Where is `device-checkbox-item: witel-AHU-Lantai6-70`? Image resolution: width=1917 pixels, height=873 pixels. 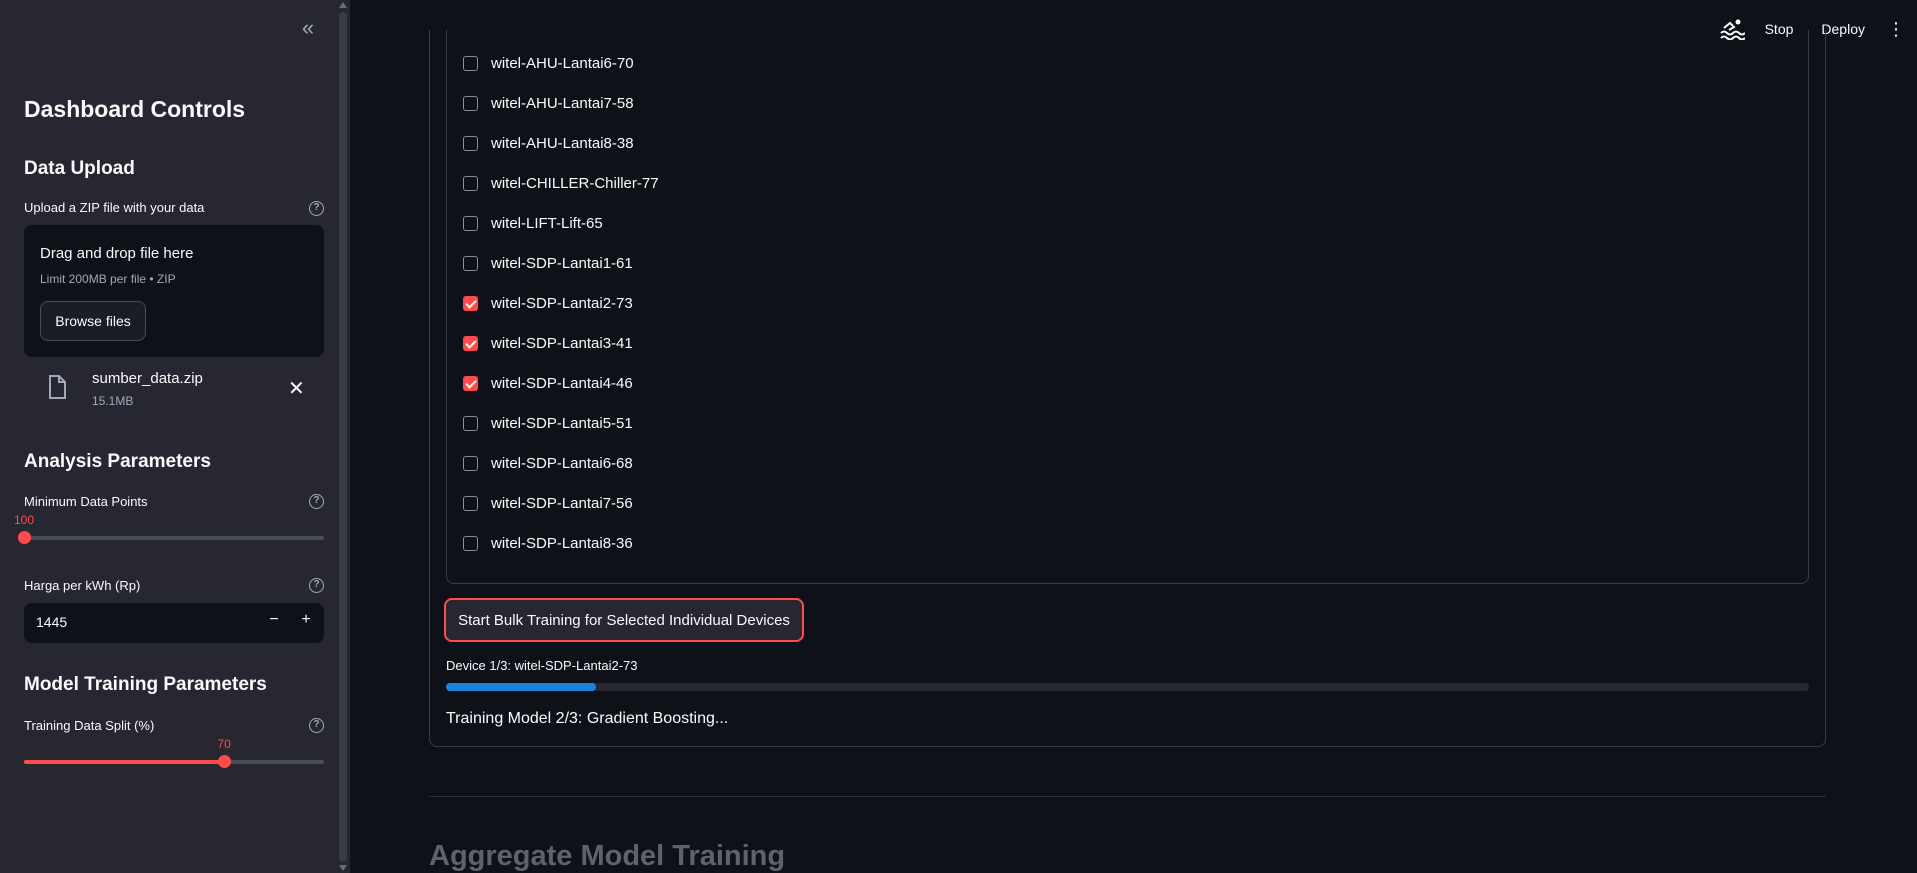
device-checkbox-item: witel-AHU-Lantai6-70 is located at coordinates (548, 63).